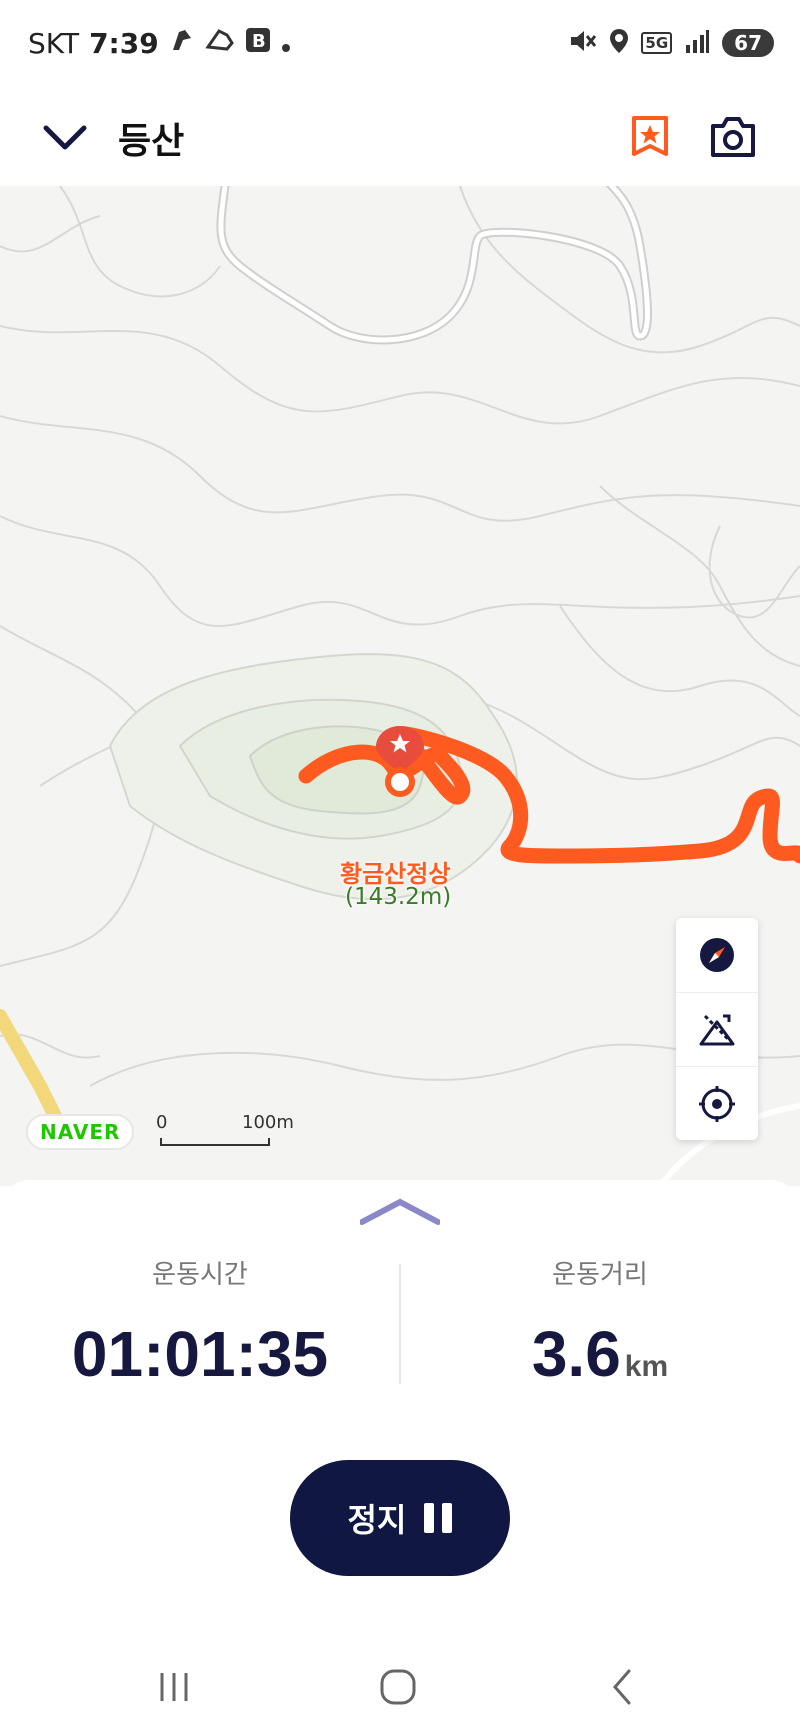 Image resolution: width=800 pixels, height=1733 pixels. What do you see at coordinates (733, 137) in the screenshot?
I see `camera-icon` at bounding box center [733, 137].